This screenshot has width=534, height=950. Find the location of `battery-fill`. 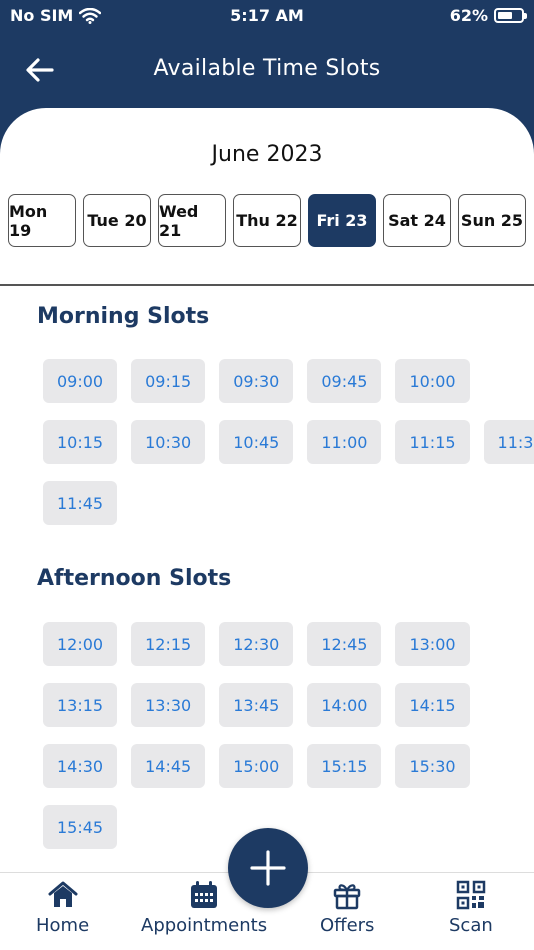

battery-fill is located at coordinates (505, 15).